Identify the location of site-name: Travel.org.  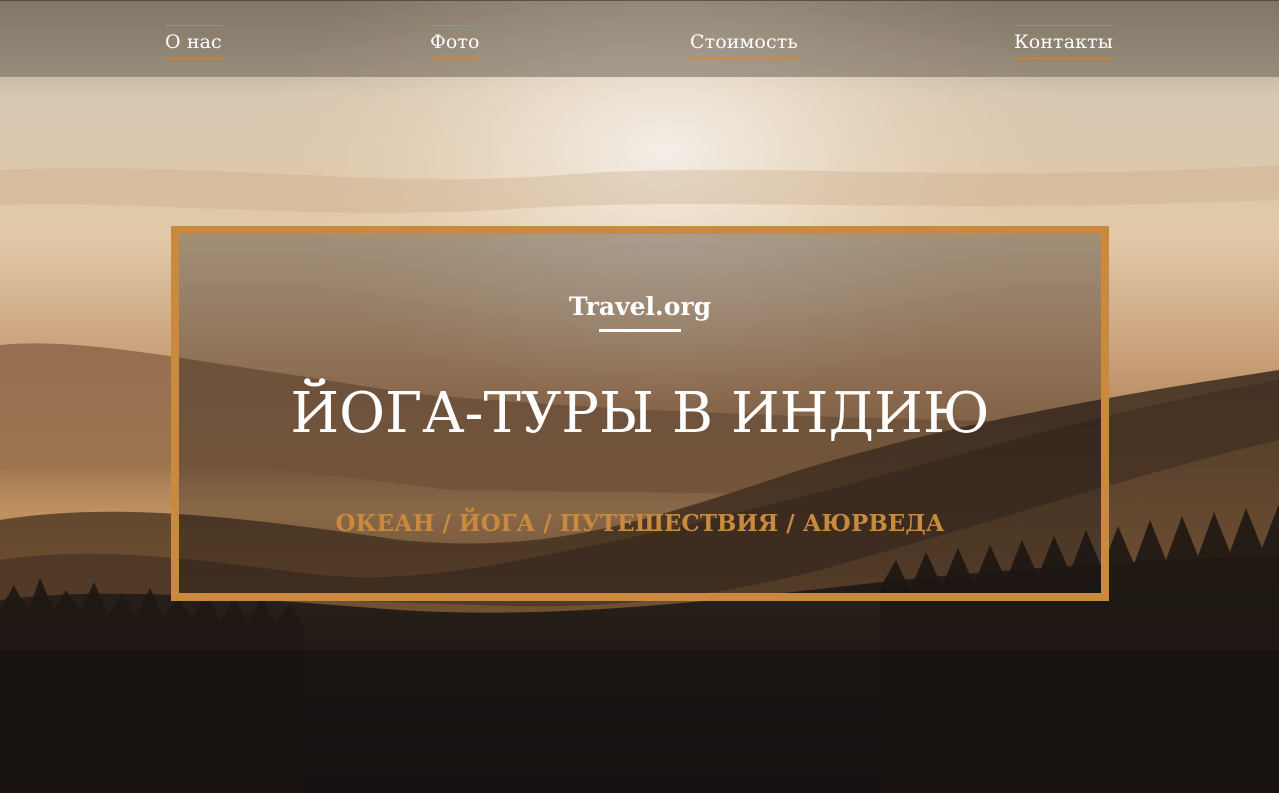
(640, 306).